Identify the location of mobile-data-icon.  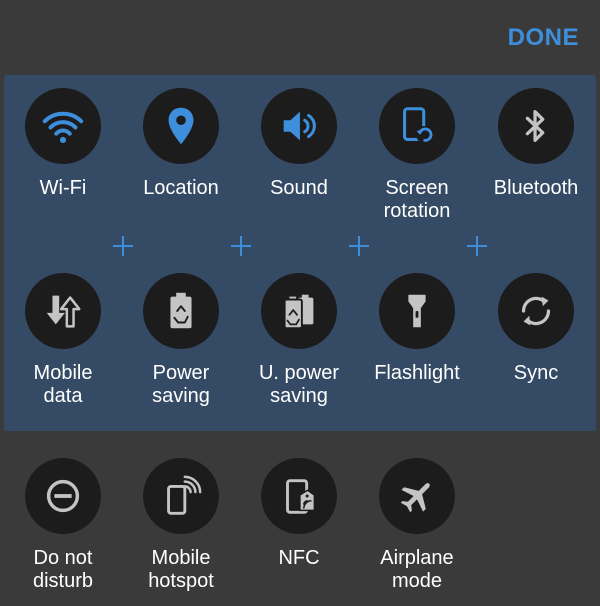
(63, 311).